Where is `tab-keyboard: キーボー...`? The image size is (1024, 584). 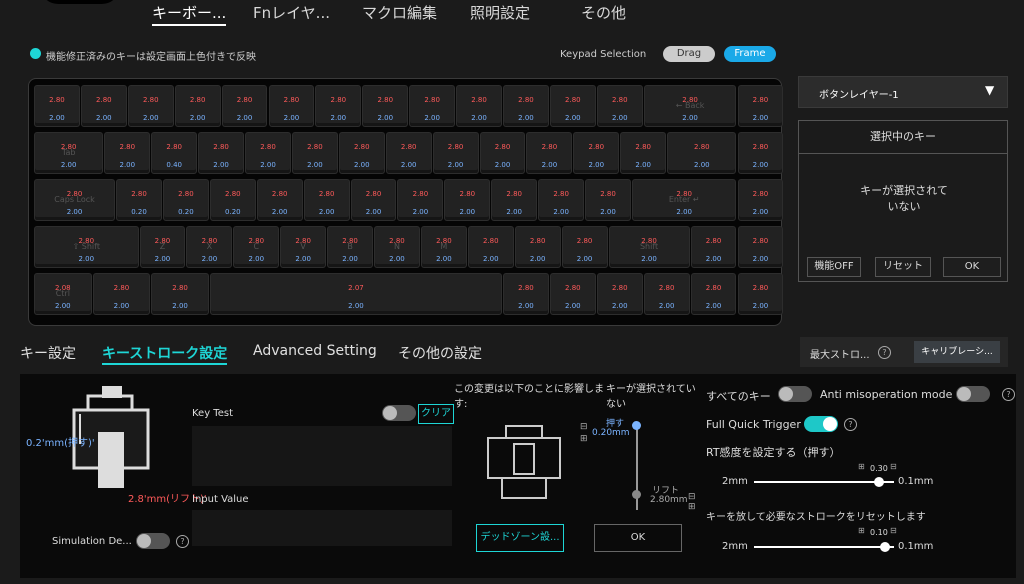
tab-keyboard: キーボー... is located at coordinates (189, 14).